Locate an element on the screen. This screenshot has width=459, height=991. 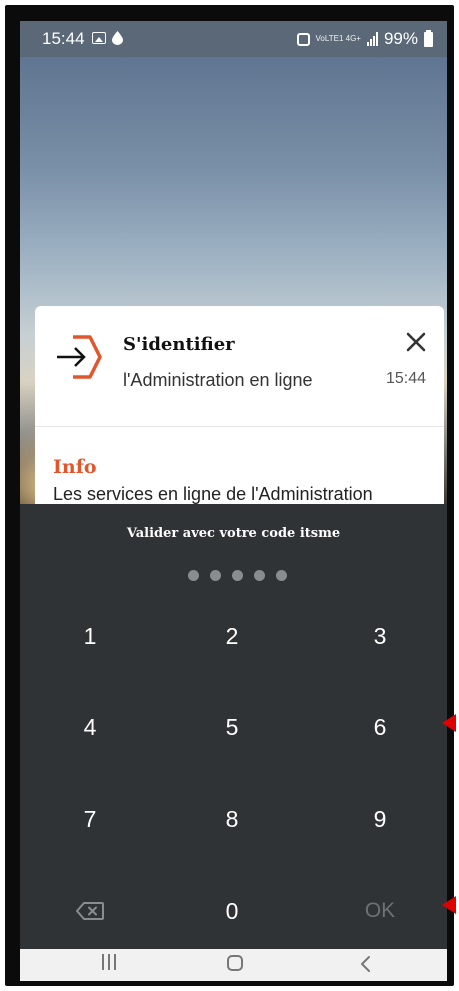
key-4: 4 is located at coordinates (90, 727).